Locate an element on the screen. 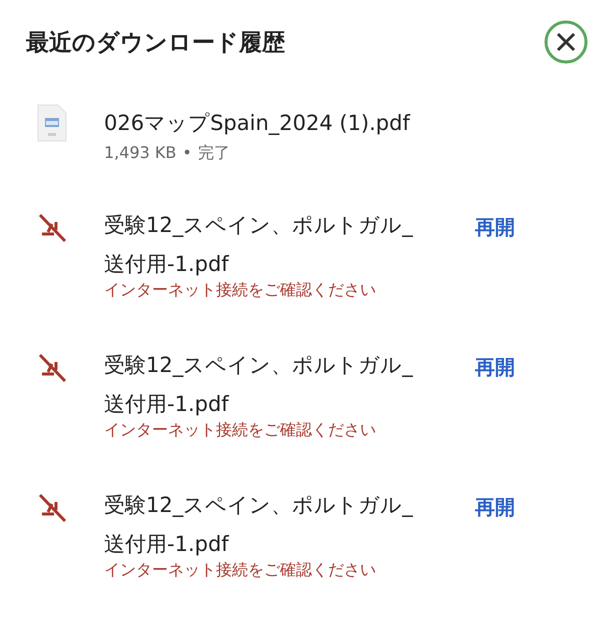 The width and height of the screenshot is (614, 624). download-status: 完了 is located at coordinates (214, 153).